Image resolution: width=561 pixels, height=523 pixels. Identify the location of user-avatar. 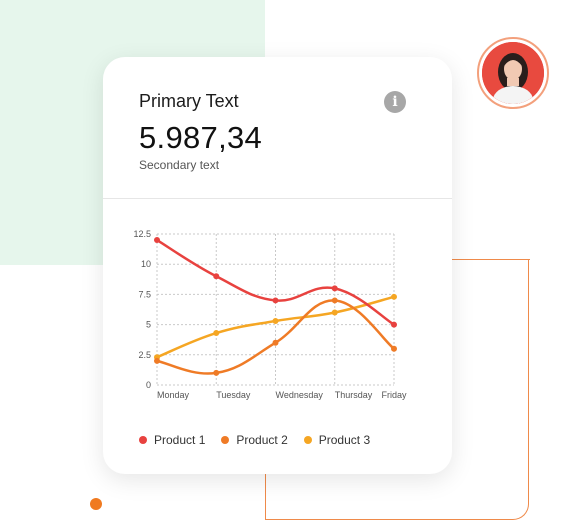
(513, 73).